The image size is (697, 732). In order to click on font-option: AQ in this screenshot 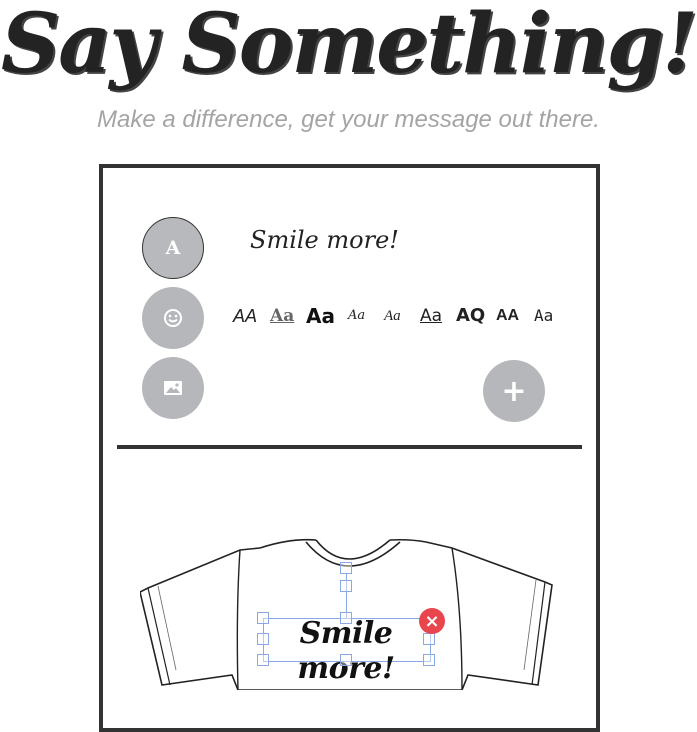, I will do `click(470, 316)`.